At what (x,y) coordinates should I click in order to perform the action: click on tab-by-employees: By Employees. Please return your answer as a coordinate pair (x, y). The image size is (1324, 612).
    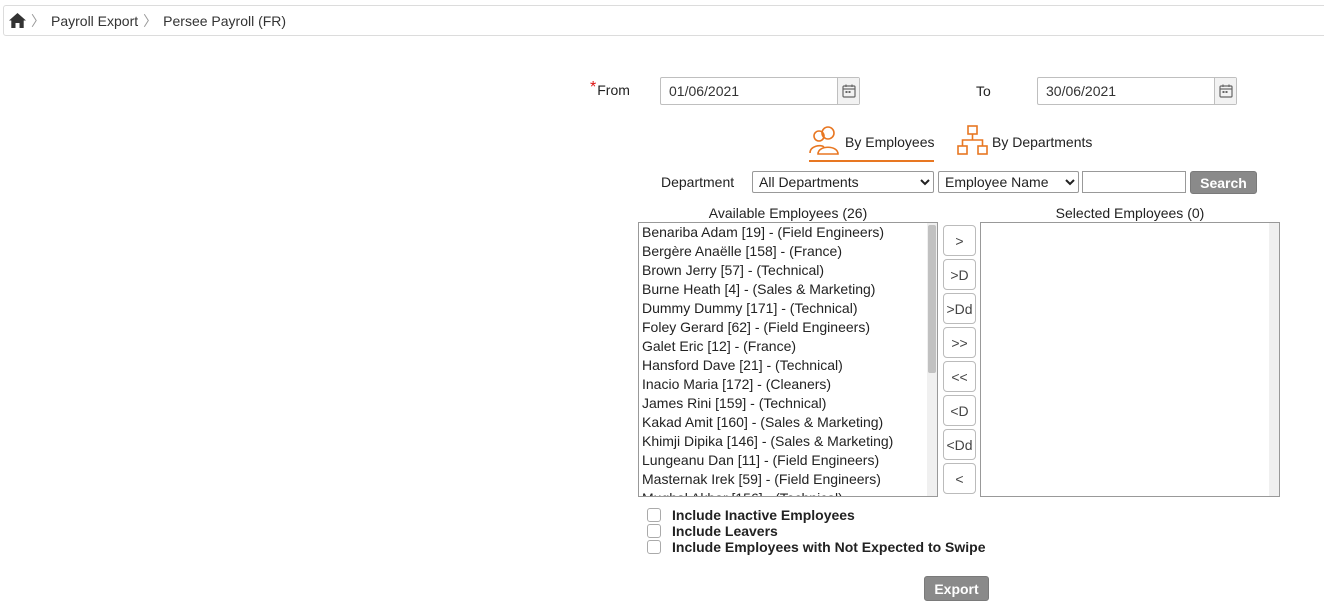
    Looking at the image, I should click on (872, 143).